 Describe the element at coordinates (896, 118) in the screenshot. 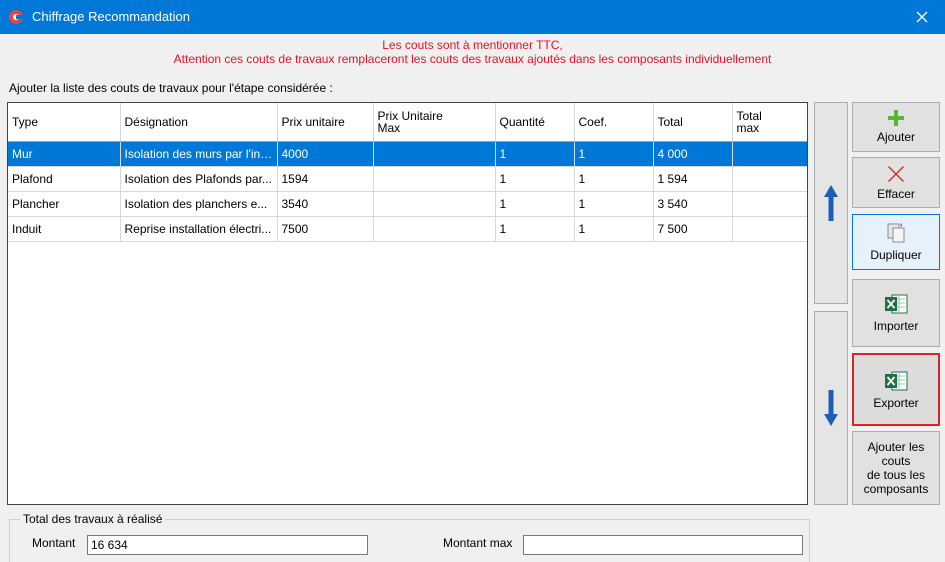

I see `plus-icon` at that location.